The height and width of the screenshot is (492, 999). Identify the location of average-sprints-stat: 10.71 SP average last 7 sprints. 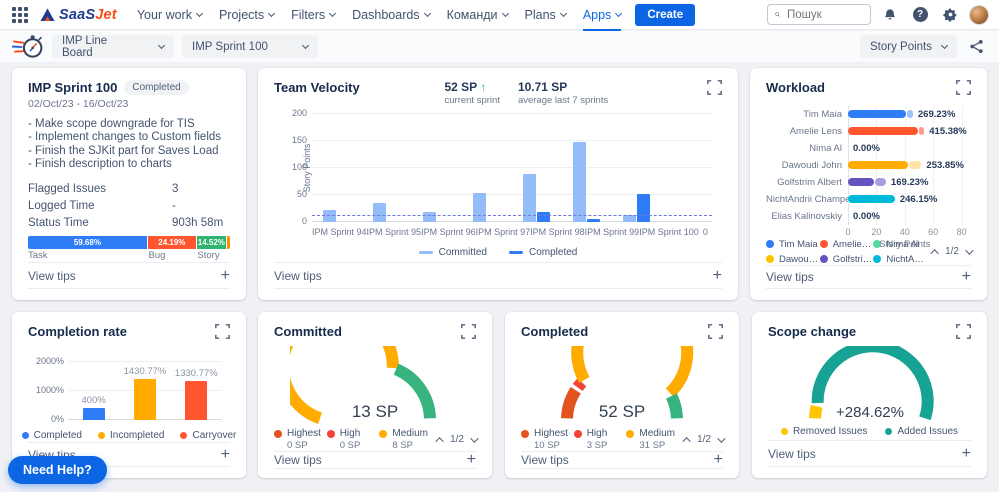
(563, 93).